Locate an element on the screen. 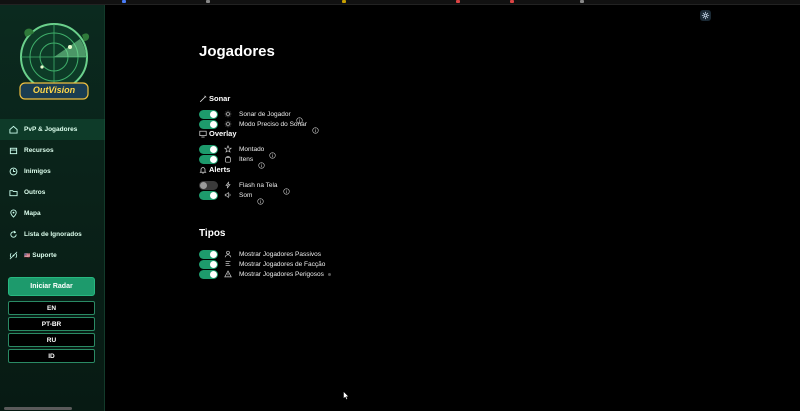 The width and height of the screenshot is (800, 411). setting-label: Mostrar Jogadores Passivos is located at coordinates (280, 254).